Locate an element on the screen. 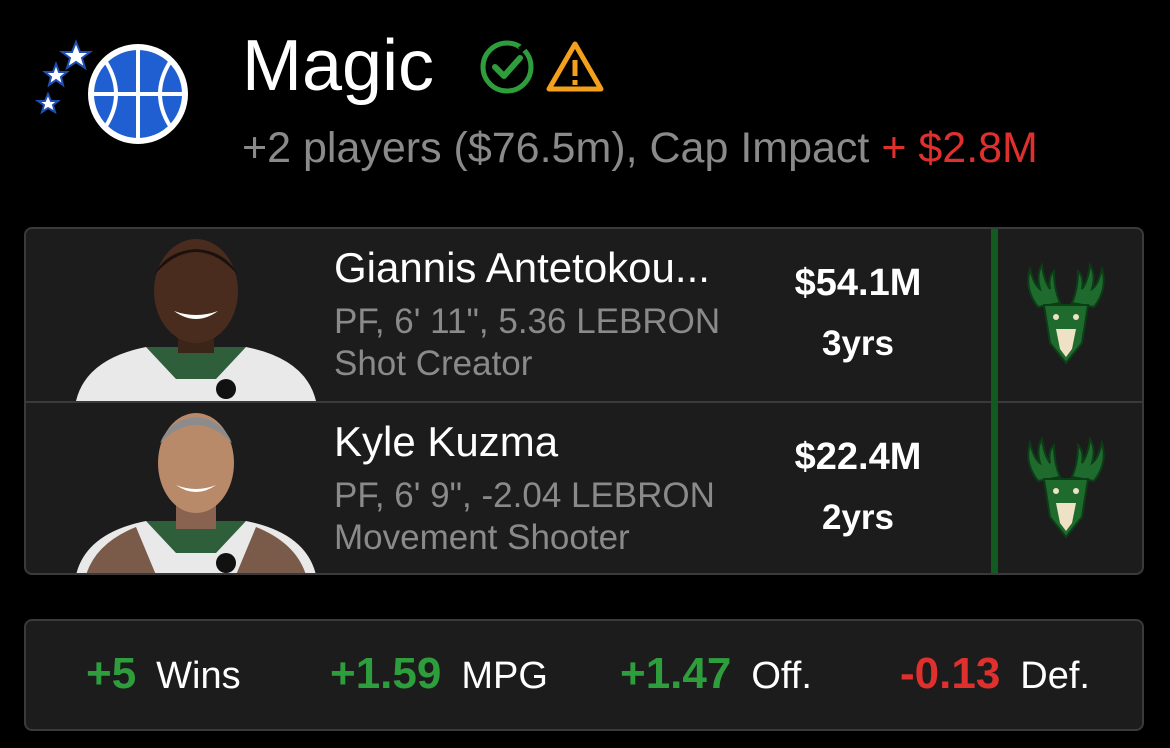 The width and height of the screenshot is (1170, 748). stat-value: +1.59 is located at coordinates (386, 673).